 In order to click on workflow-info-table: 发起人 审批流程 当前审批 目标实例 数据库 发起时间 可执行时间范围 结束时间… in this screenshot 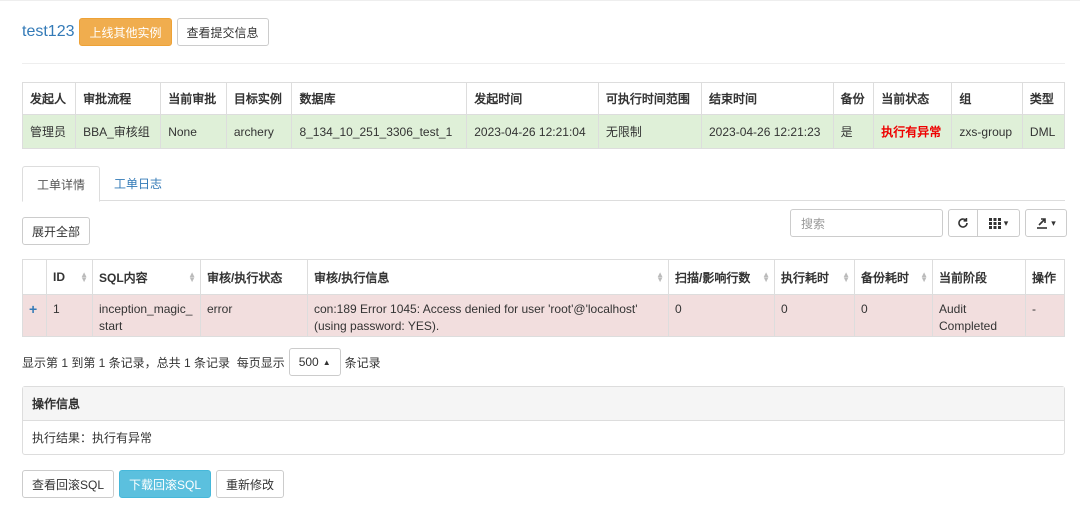, I will do `click(543, 115)`.